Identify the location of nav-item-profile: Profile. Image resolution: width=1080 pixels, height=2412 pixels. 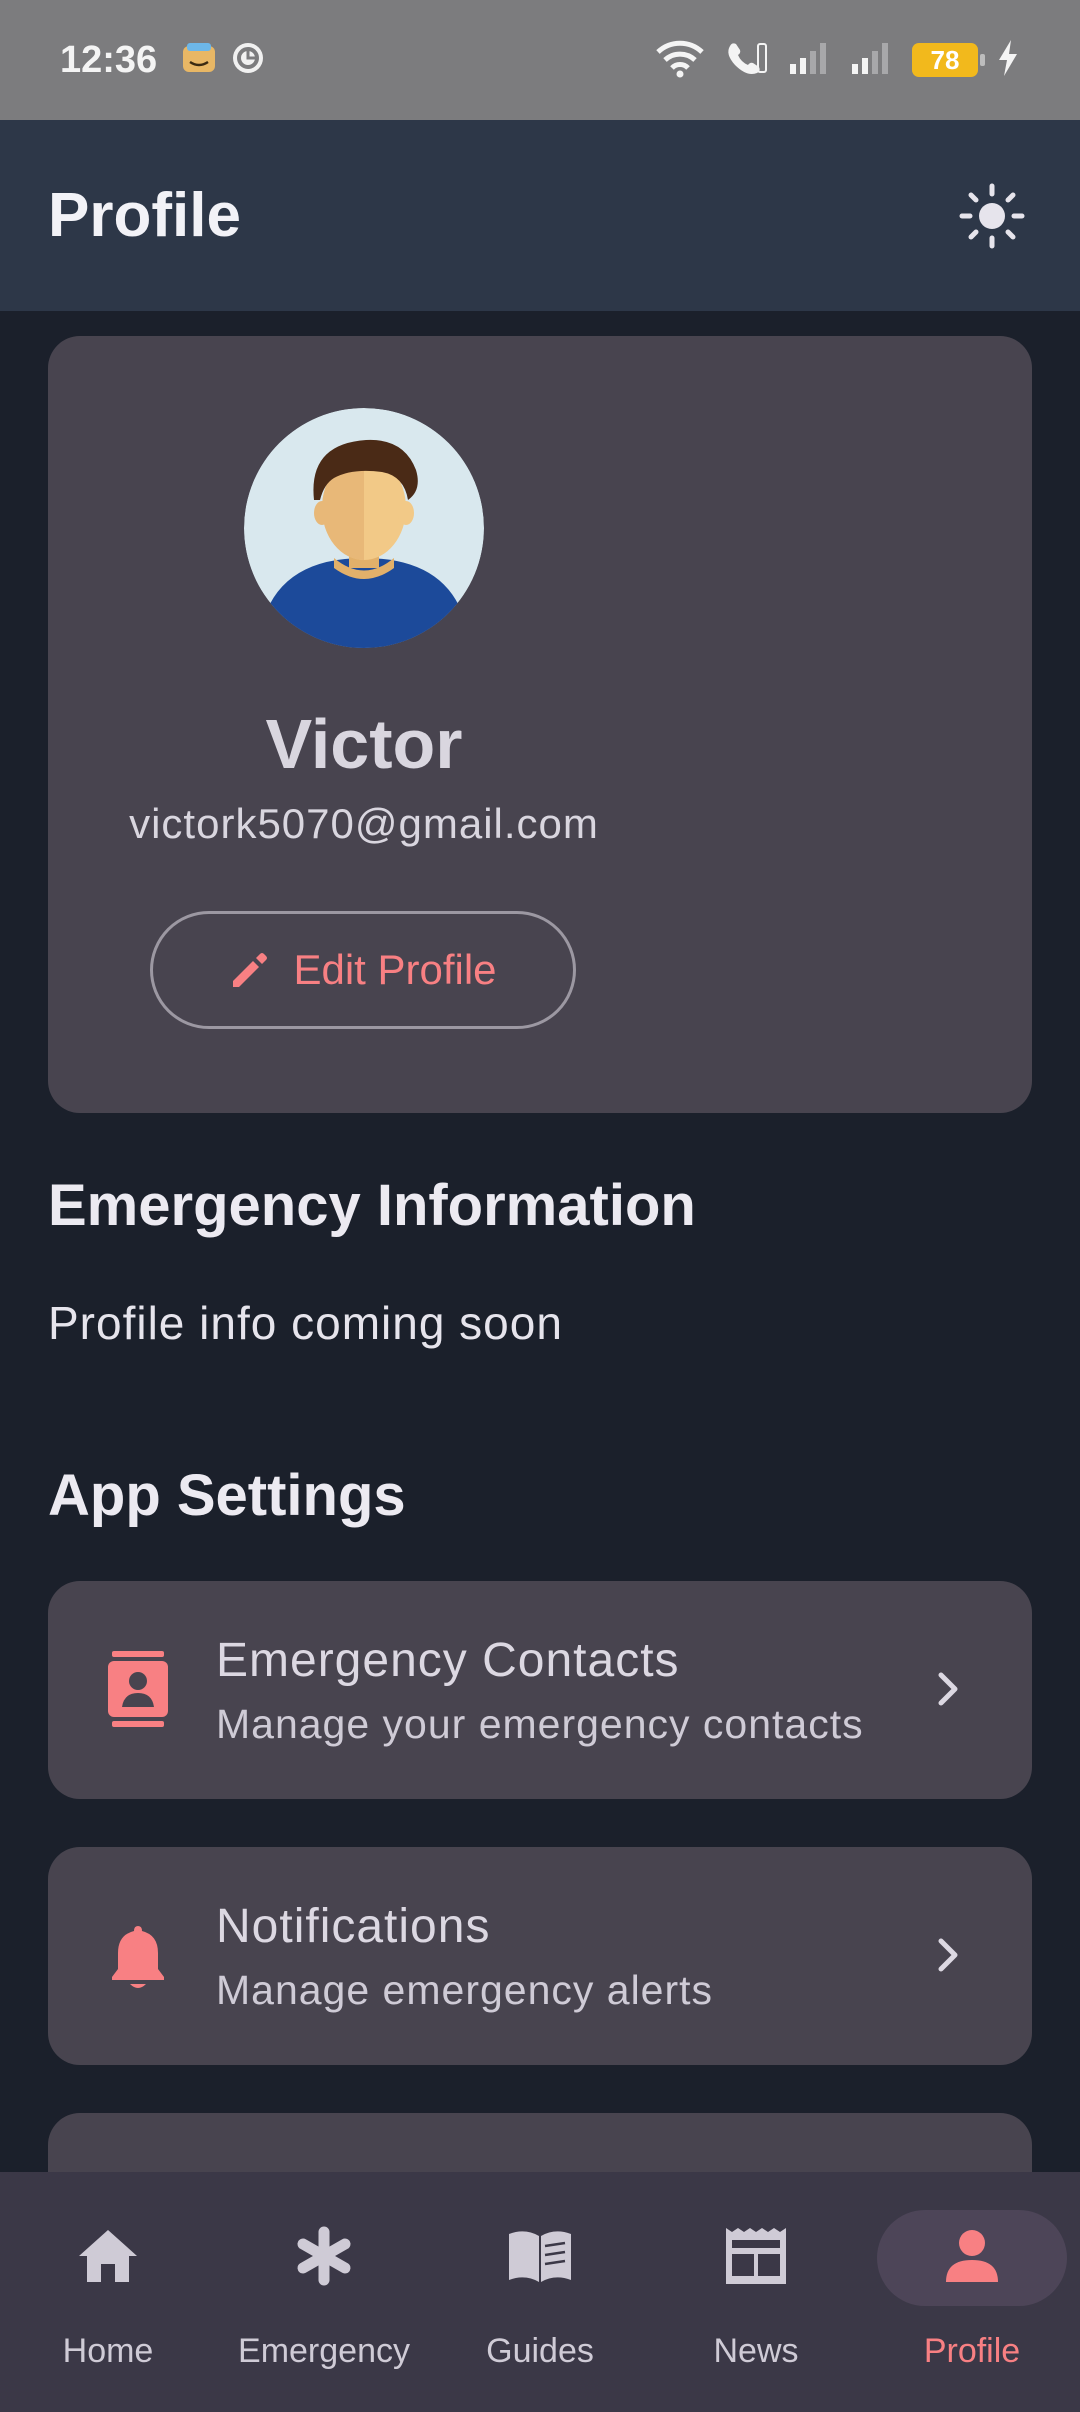
(972, 2292).